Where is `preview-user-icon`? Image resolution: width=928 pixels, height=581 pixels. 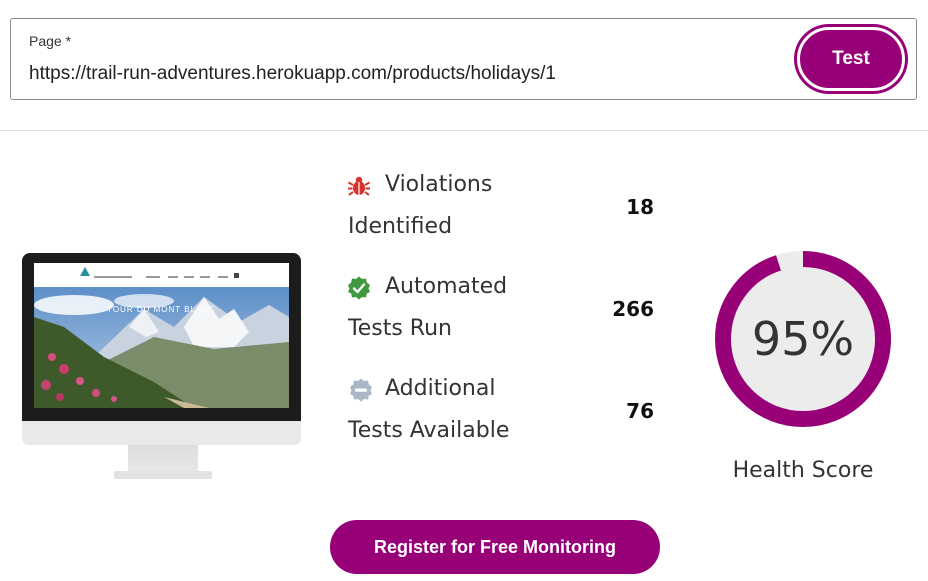
preview-user-icon is located at coordinates (236, 275).